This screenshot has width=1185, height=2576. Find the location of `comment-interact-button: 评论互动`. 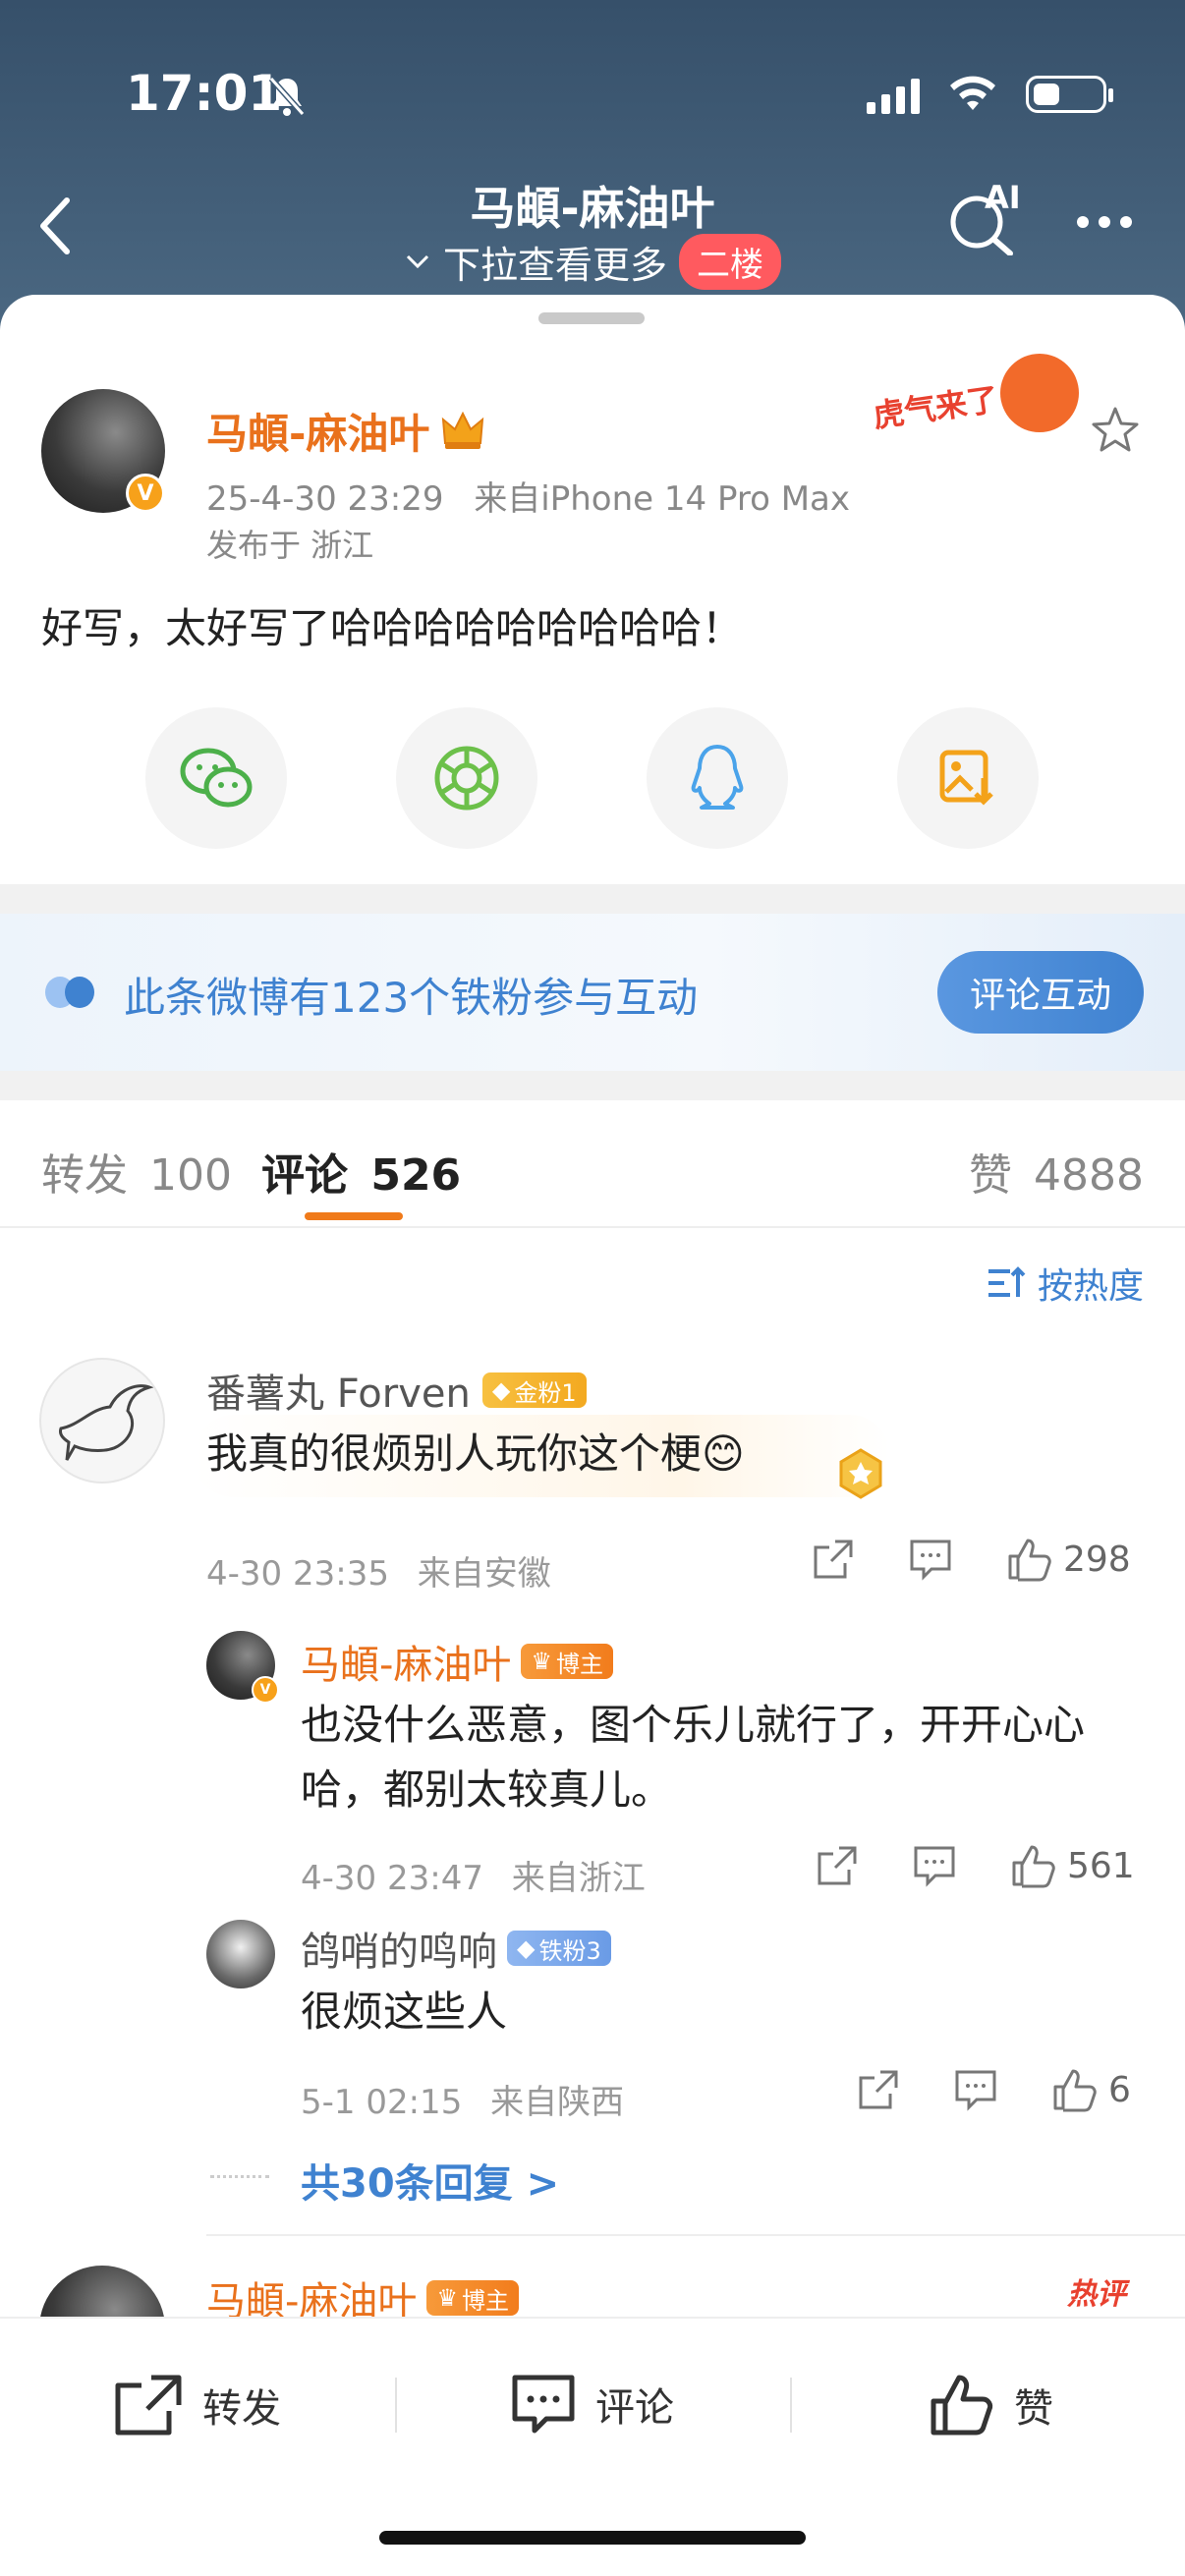

comment-interact-button: 评论互动 is located at coordinates (1041, 992).